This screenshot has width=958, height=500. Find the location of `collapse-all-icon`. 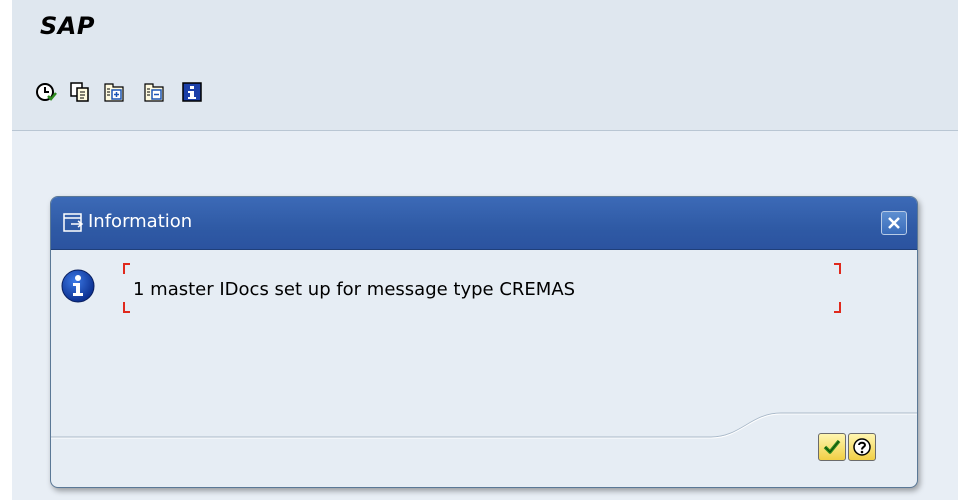

collapse-all-icon is located at coordinates (154, 92).